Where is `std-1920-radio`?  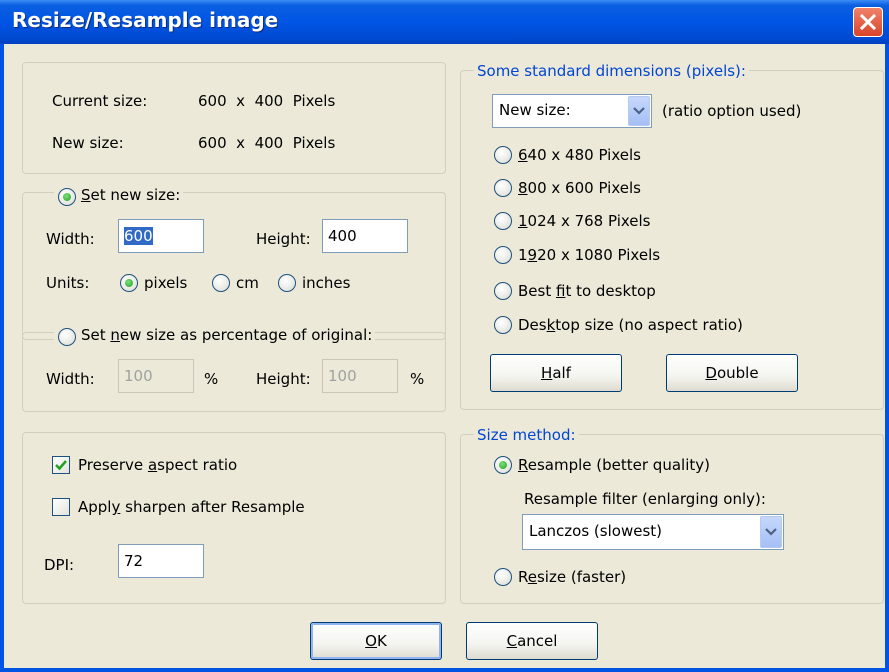 std-1920-radio is located at coordinates (503, 255).